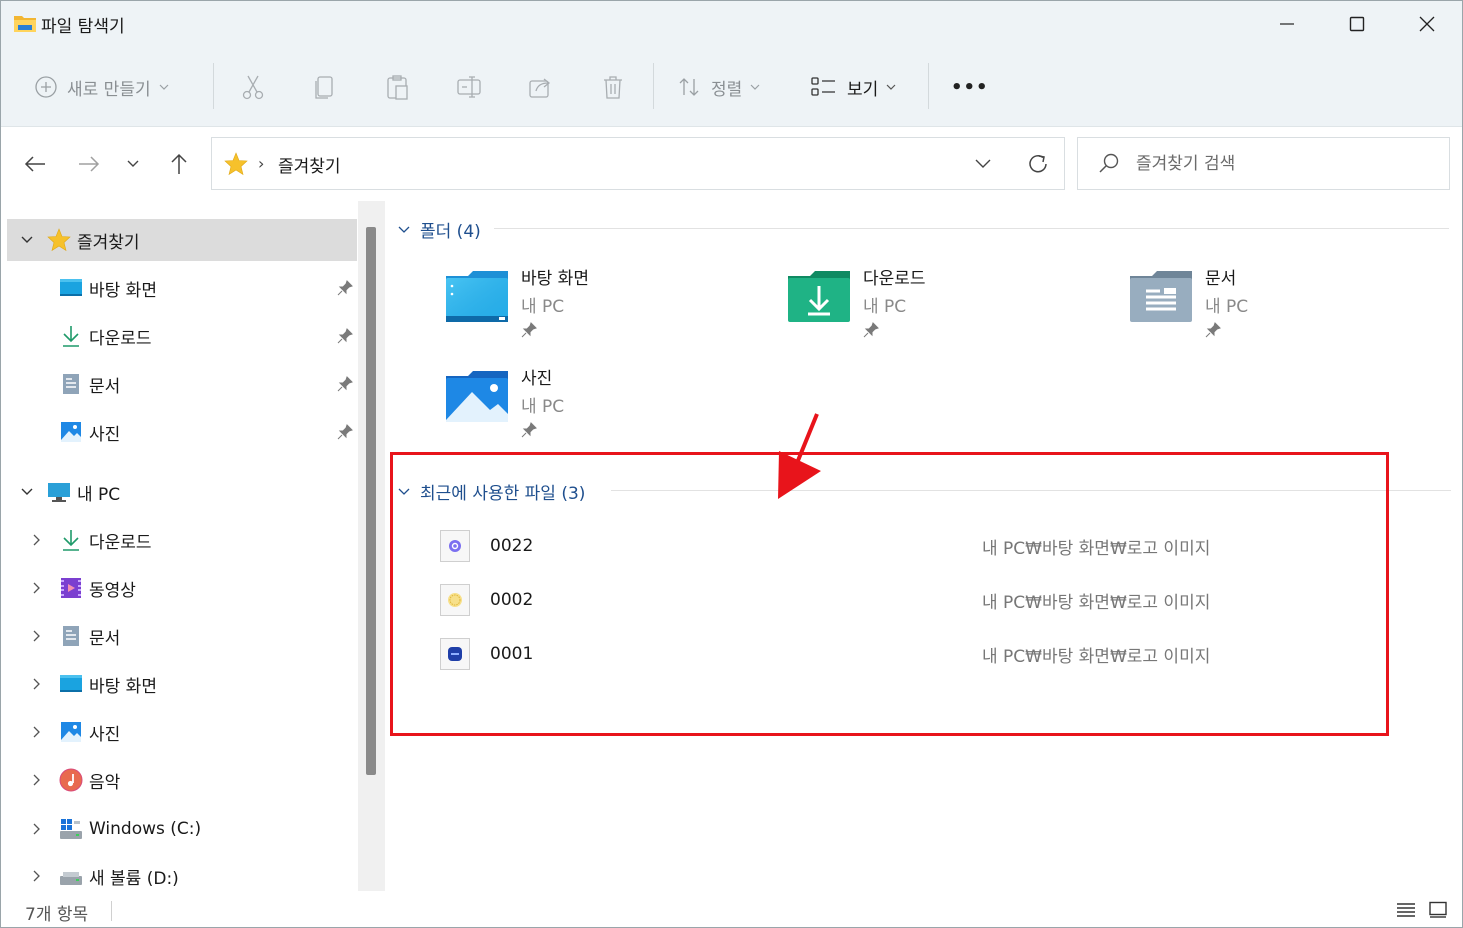 The image size is (1463, 928). I want to click on plus-circle-icon, so click(46, 87).